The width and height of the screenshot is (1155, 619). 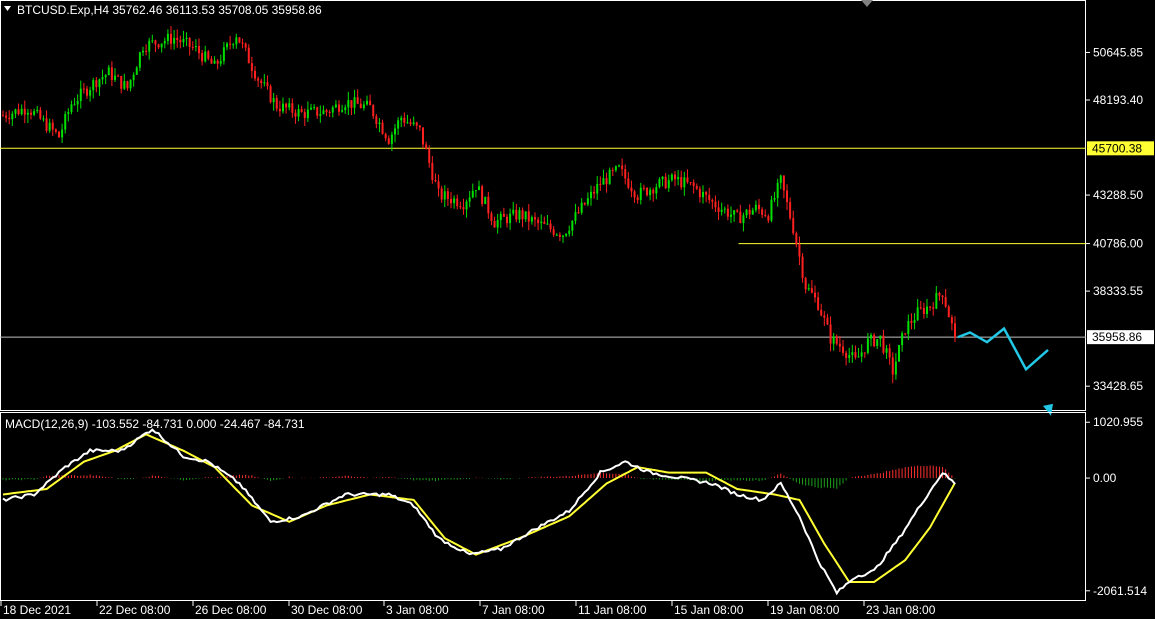 I want to click on time-tick: 23 Jan 08:00, so click(x=899, y=609).